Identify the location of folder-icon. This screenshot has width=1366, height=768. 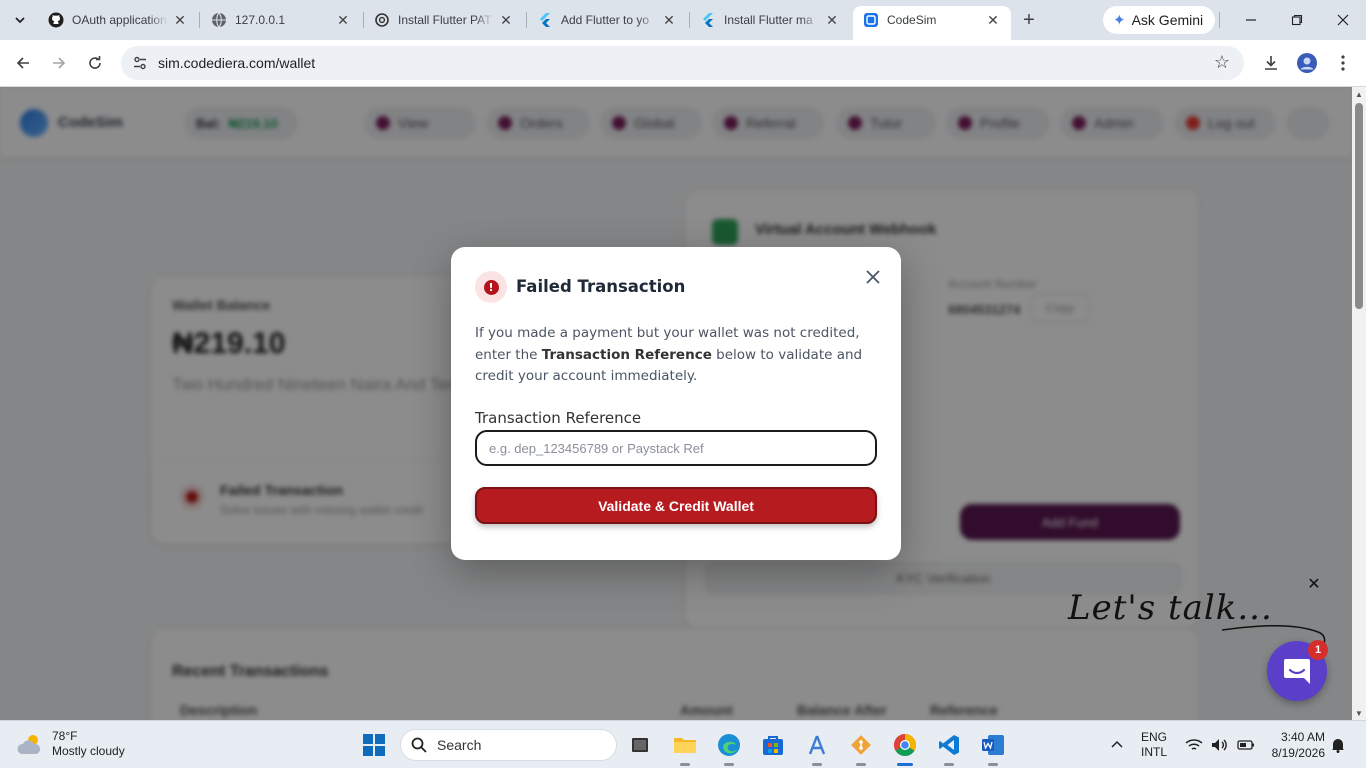
(685, 745).